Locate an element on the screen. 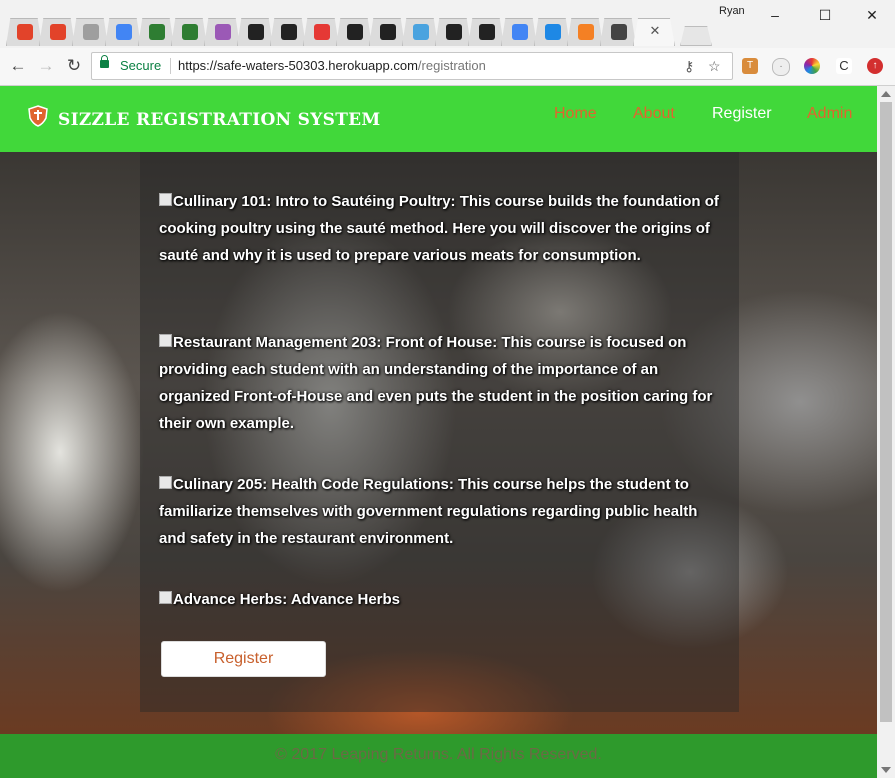  forward-icon: → is located at coordinates (46, 66).